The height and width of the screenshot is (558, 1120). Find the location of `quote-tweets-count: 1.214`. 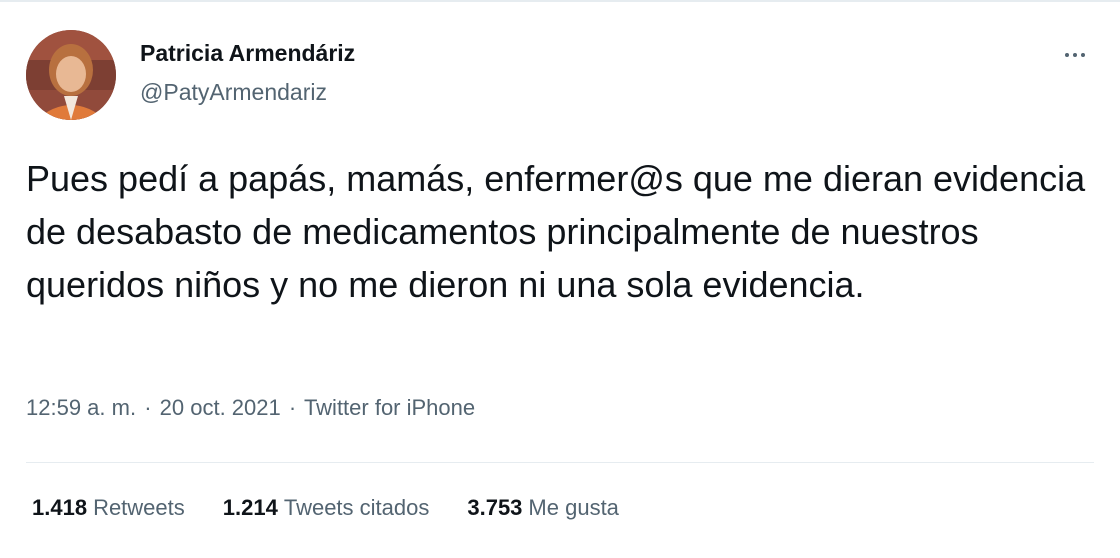

quote-tweets-count: 1.214 is located at coordinates (250, 507).